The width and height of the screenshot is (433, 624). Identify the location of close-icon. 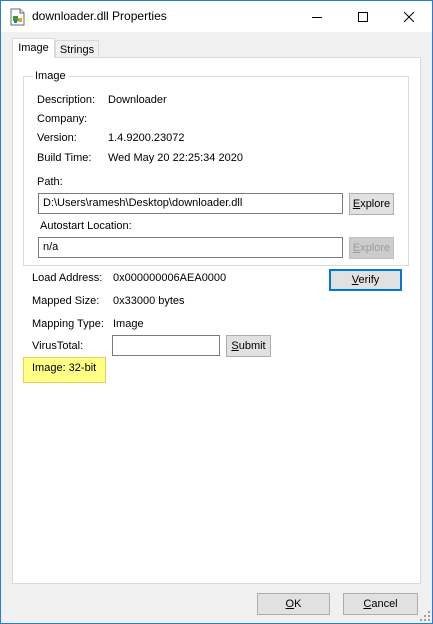
(409, 16).